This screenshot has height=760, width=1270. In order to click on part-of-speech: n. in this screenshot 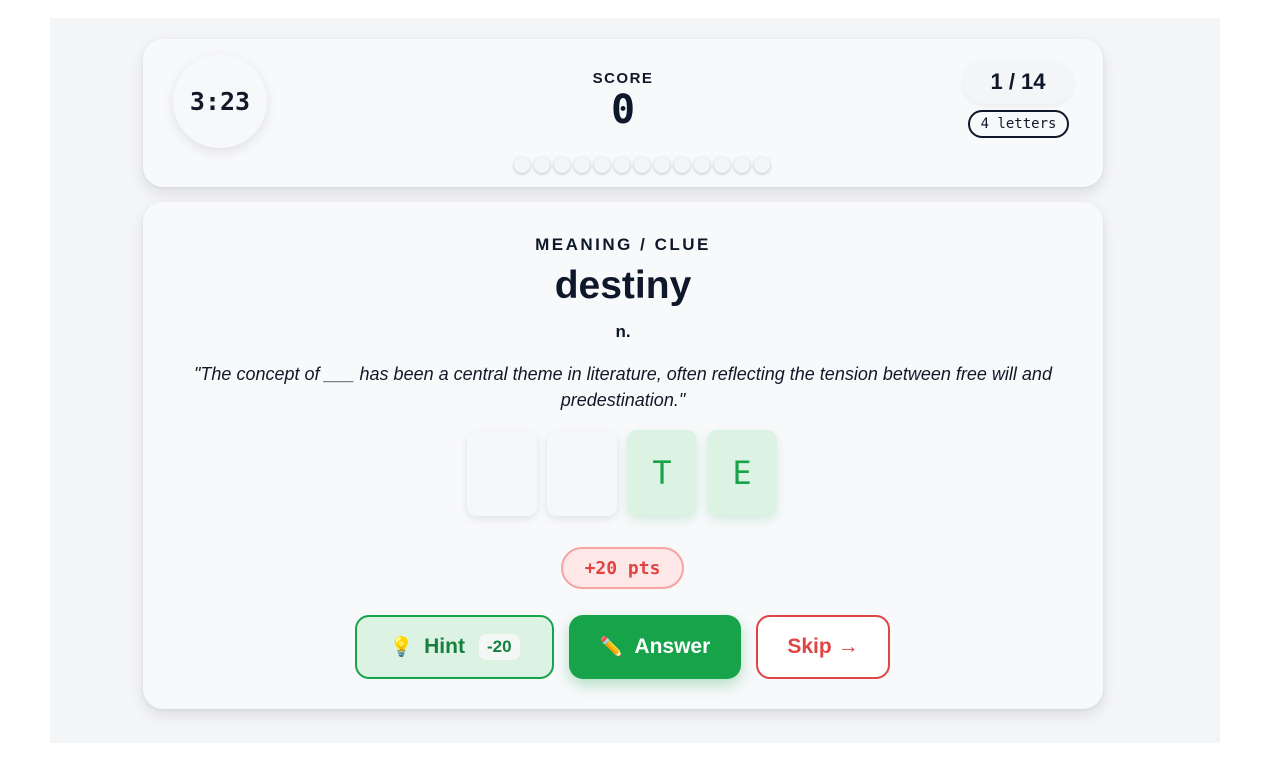, I will do `click(623, 331)`.